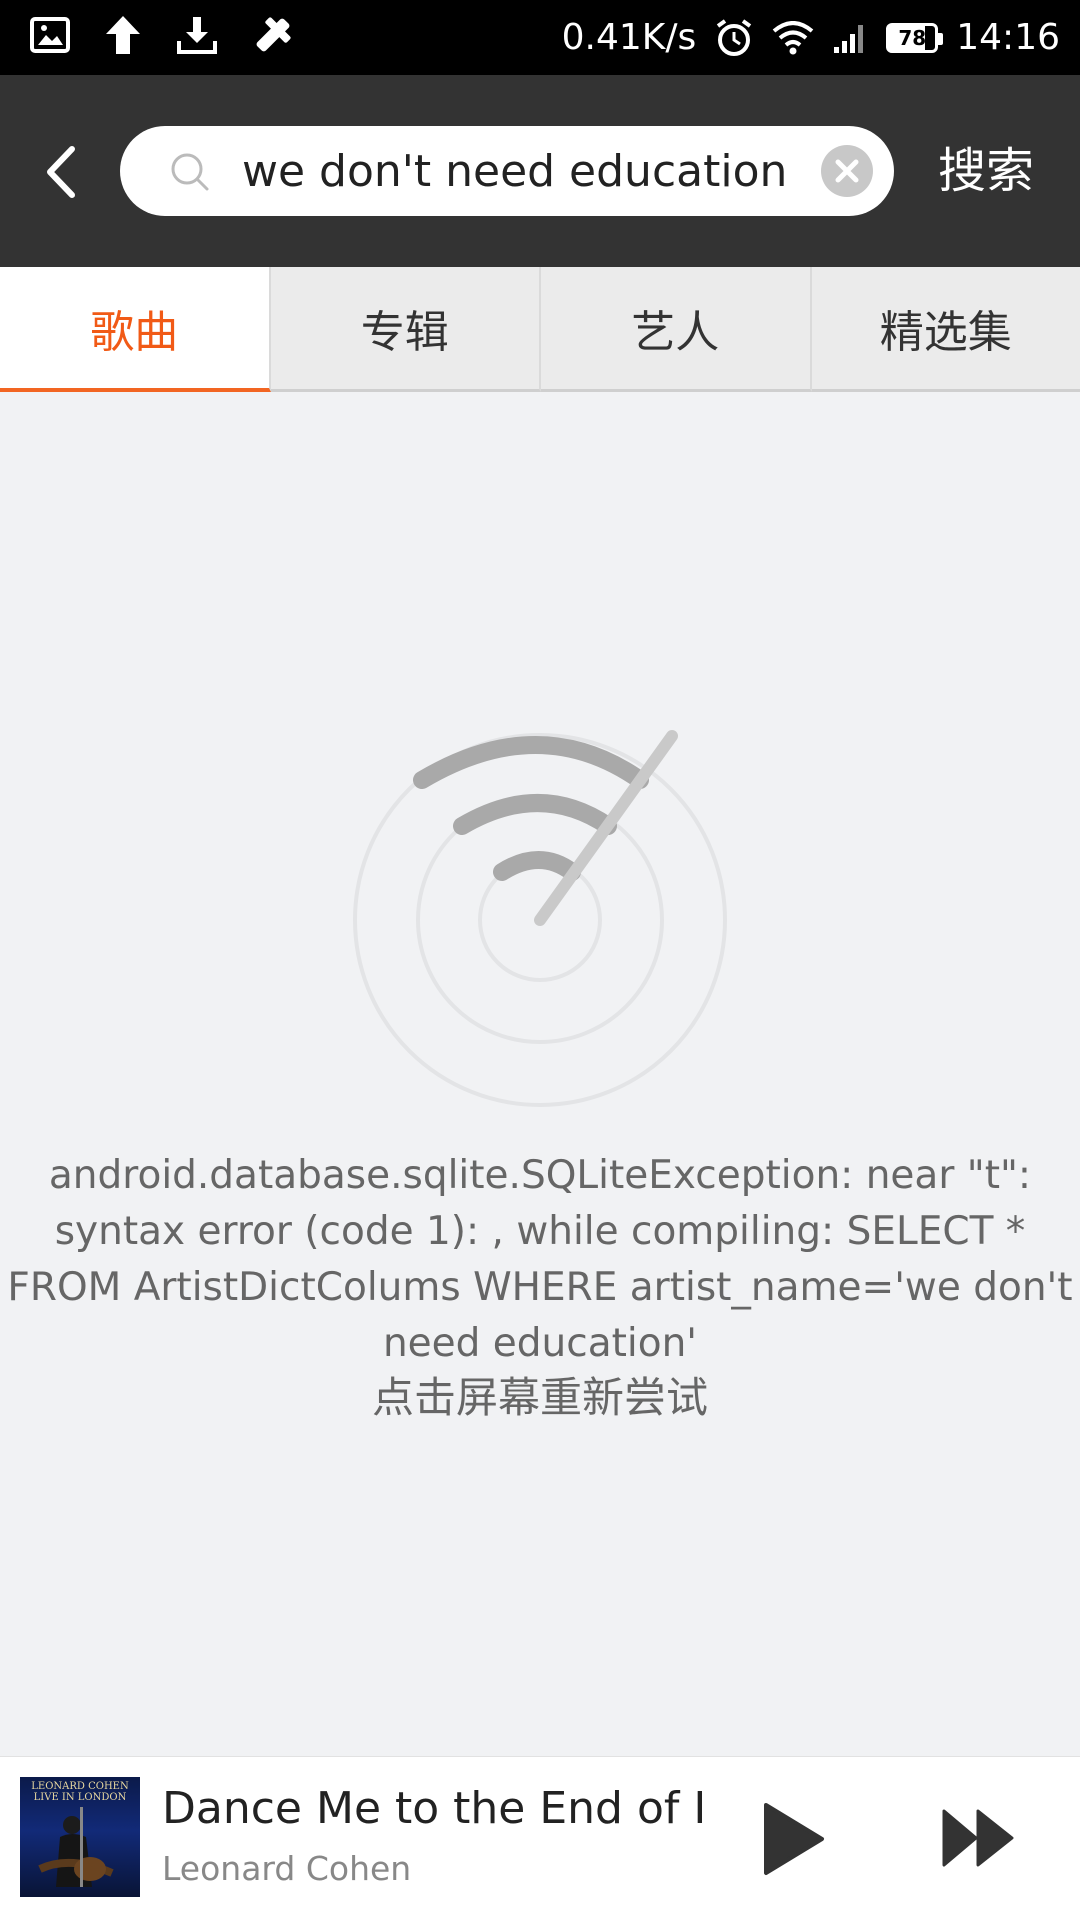 This screenshot has height=1921, width=1080. I want to click on back-button, so click(63, 172).